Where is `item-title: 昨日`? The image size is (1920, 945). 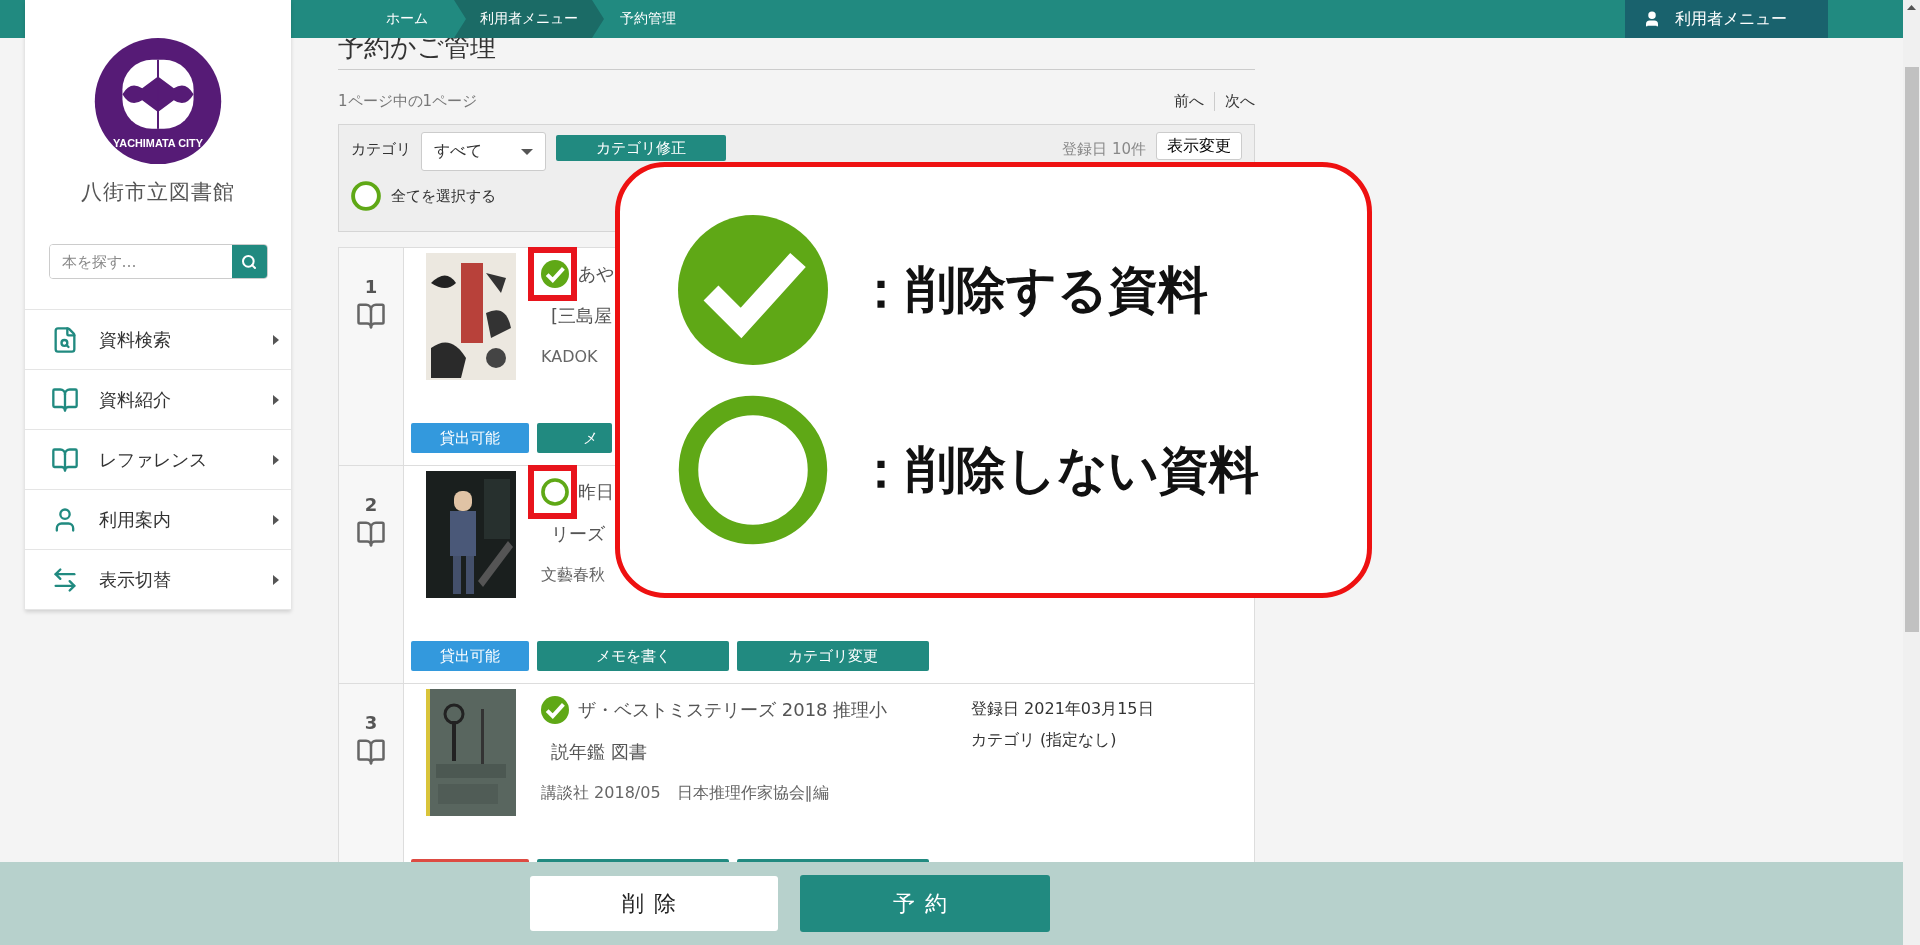
item-title: 昨日 is located at coordinates (596, 492).